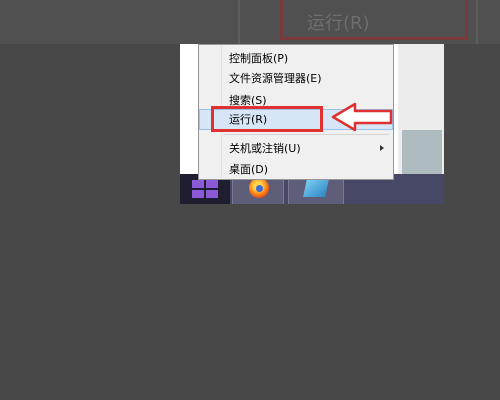  Describe the element at coordinates (259, 58) in the screenshot. I see `menu-item-label: 控制面板(P)` at that location.